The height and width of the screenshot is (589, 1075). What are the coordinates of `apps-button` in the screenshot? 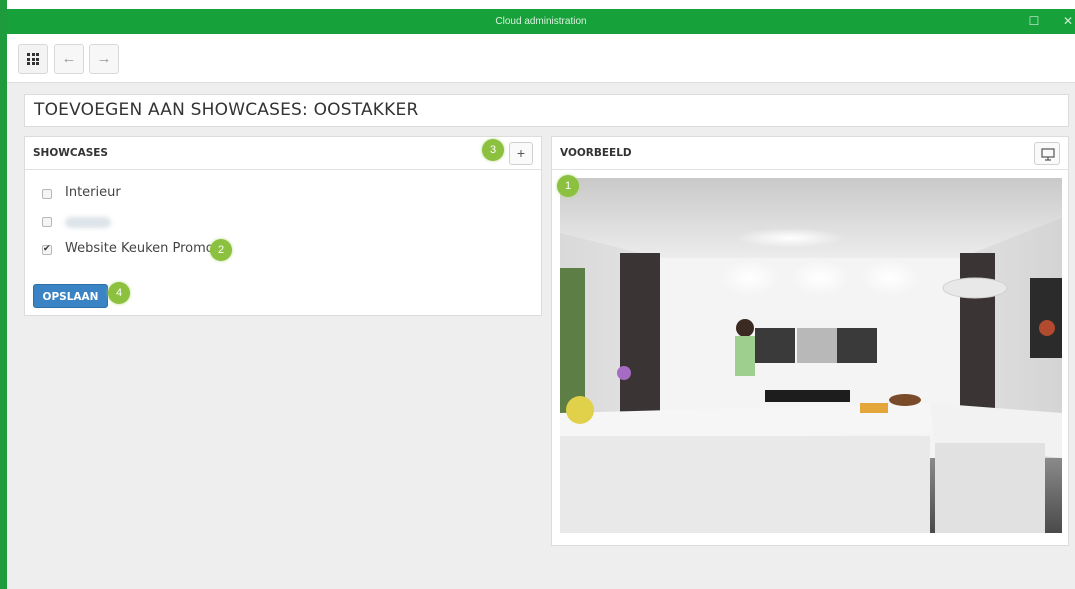 It's located at (33, 59).